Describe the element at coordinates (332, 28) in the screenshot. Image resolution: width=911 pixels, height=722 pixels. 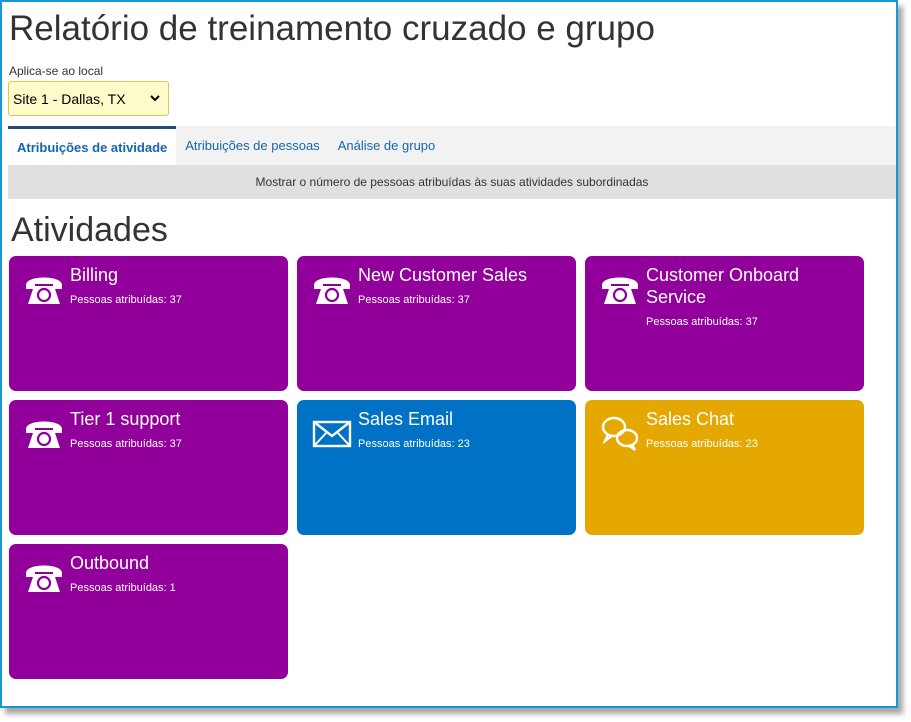
I see `page-title: Relatório de treinamento cruzado e grupo` at that location.